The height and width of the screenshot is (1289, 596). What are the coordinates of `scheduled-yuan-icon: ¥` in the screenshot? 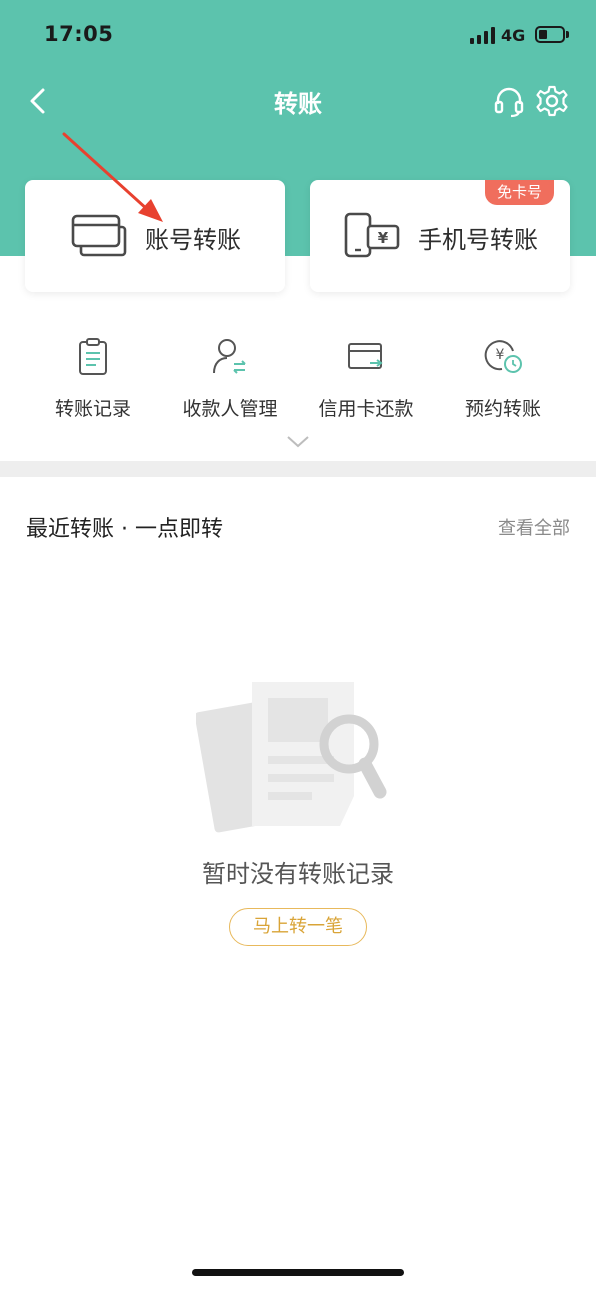 It's located at (503, 356).